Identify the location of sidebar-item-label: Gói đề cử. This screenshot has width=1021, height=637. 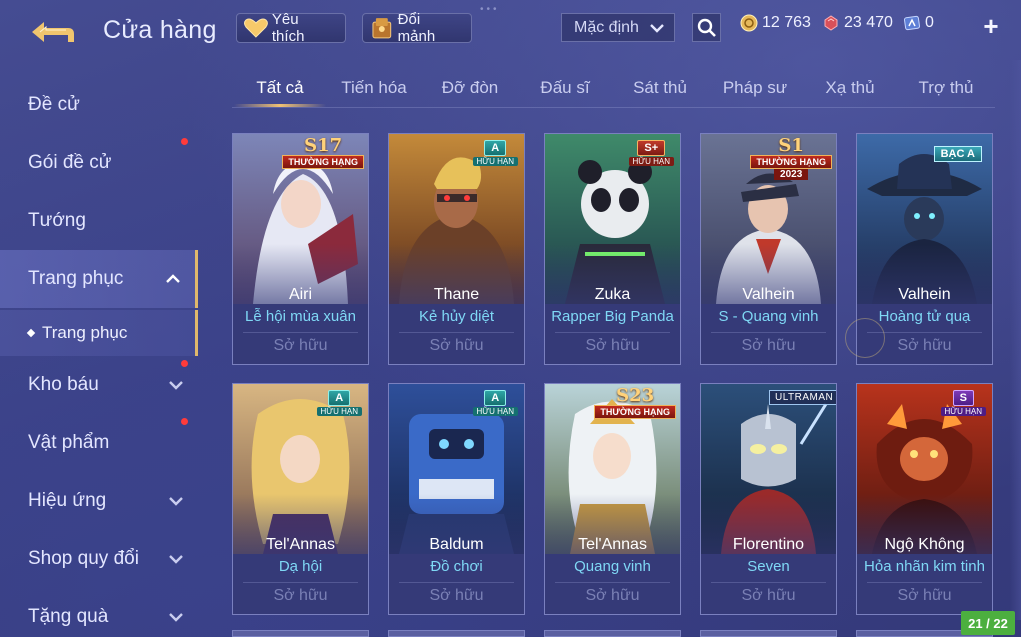
(70, 162).